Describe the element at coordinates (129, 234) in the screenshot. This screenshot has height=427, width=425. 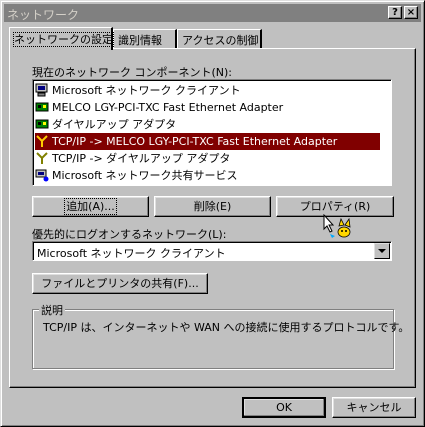
I see `primary-logon-label: 優先的にログオンするネットワーク(L):` at that location.